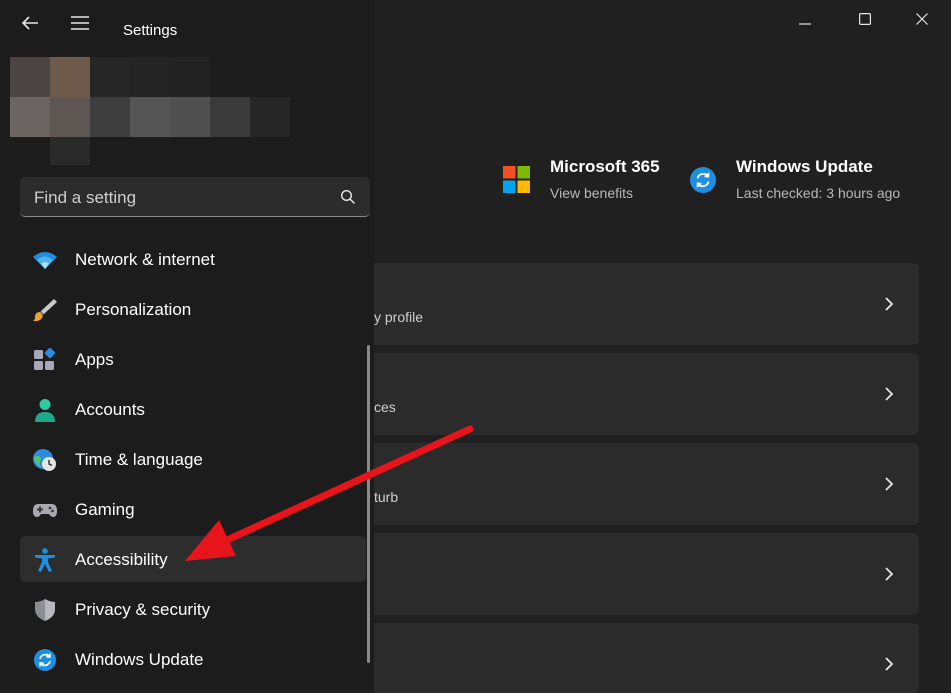 The width and height of the screenshot is (951, 693). What do you see at coordinates (818, 193) in the screenshot?
I see `windows-update-subtitle: Last checked: 3 hours ago` at bounding box center [818, 193].